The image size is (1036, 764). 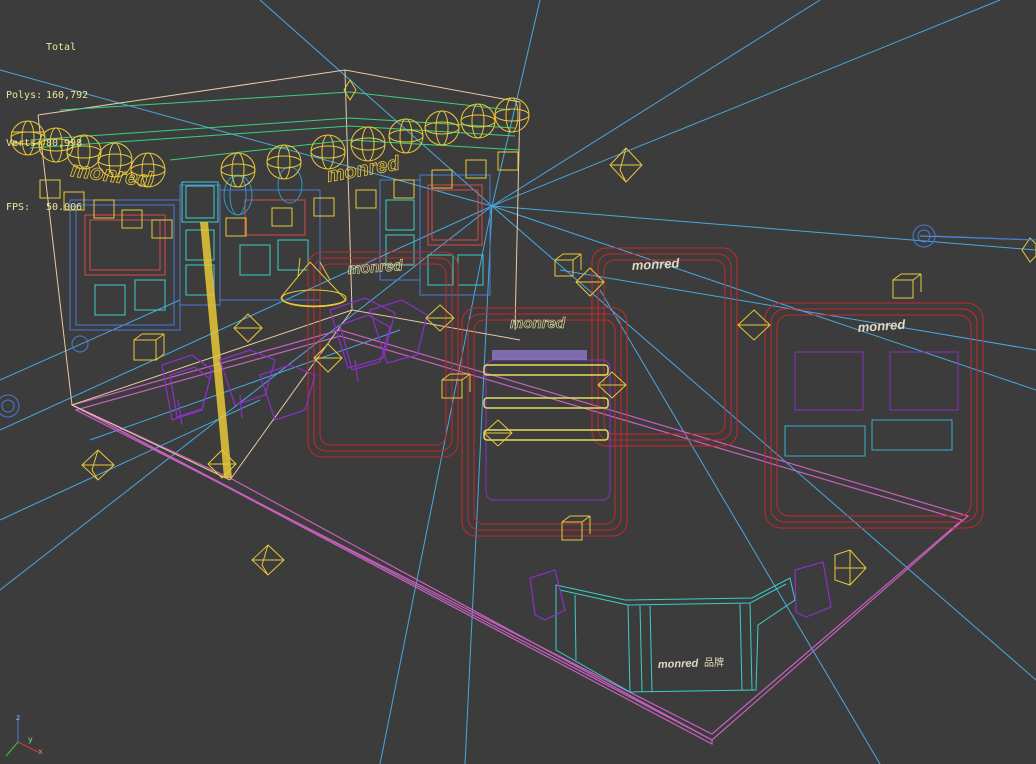 What do you see at coordinates (678, 664) in the screenshot?
I see `brand-logo-counter: monred` at bounding box center [678, 664].